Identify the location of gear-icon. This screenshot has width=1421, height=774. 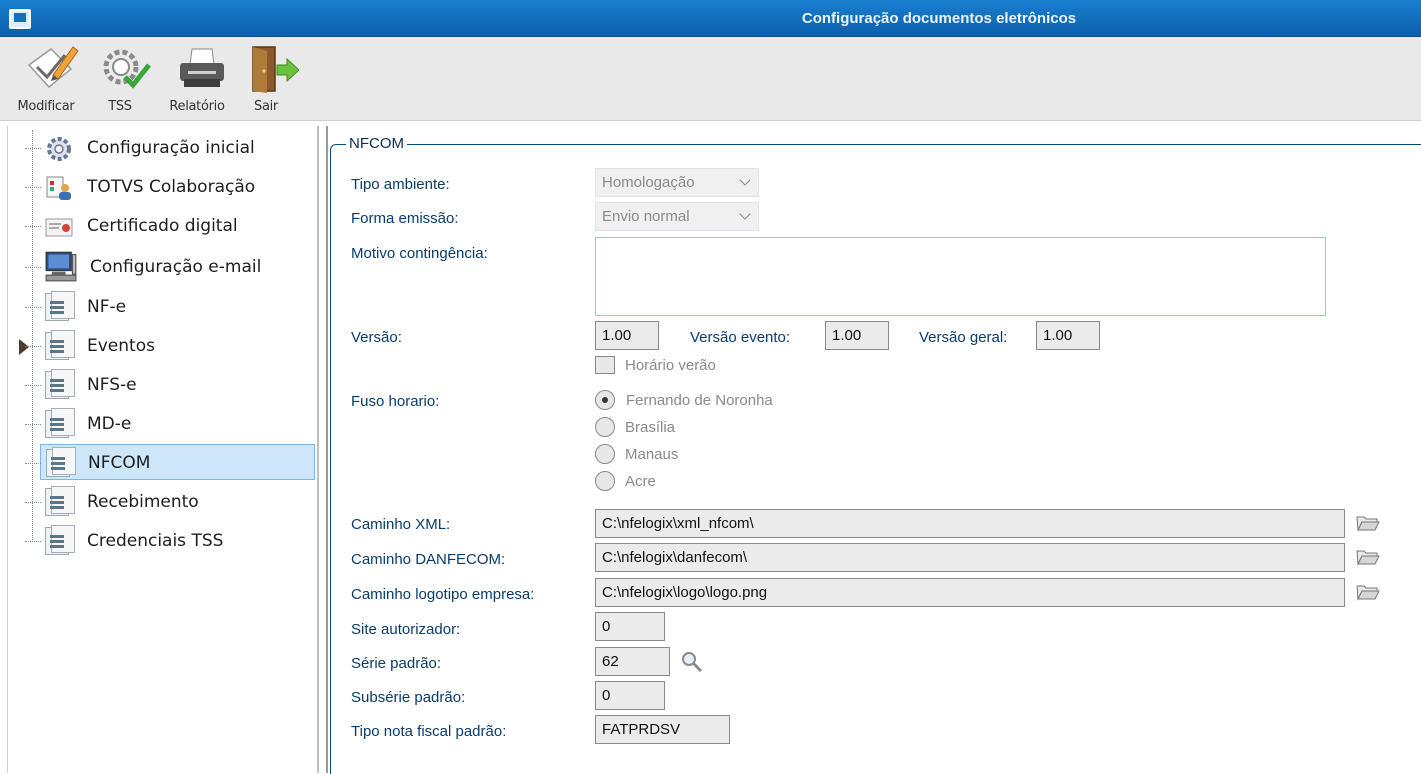
(59, 149).